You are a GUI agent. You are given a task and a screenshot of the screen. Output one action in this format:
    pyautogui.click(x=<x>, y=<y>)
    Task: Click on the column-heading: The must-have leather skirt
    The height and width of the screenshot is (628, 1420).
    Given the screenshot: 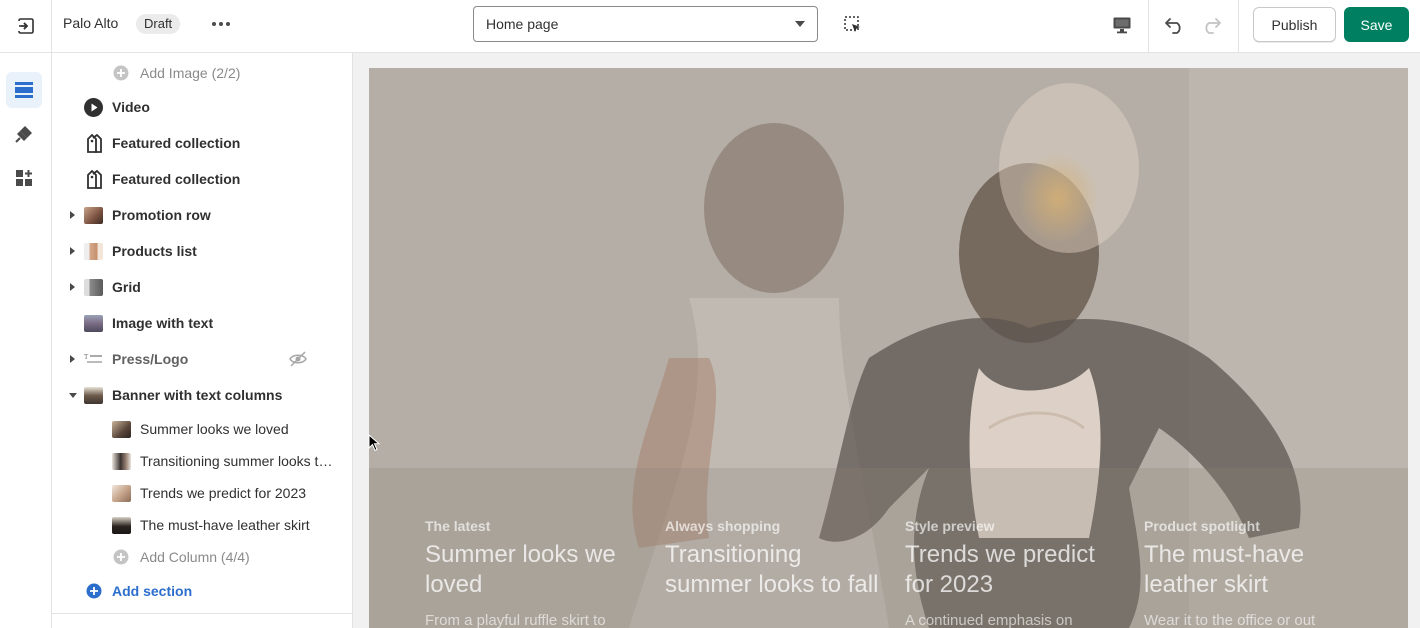 What is the action you would take?
    pyautogui.click(x=1224, y=569)
    